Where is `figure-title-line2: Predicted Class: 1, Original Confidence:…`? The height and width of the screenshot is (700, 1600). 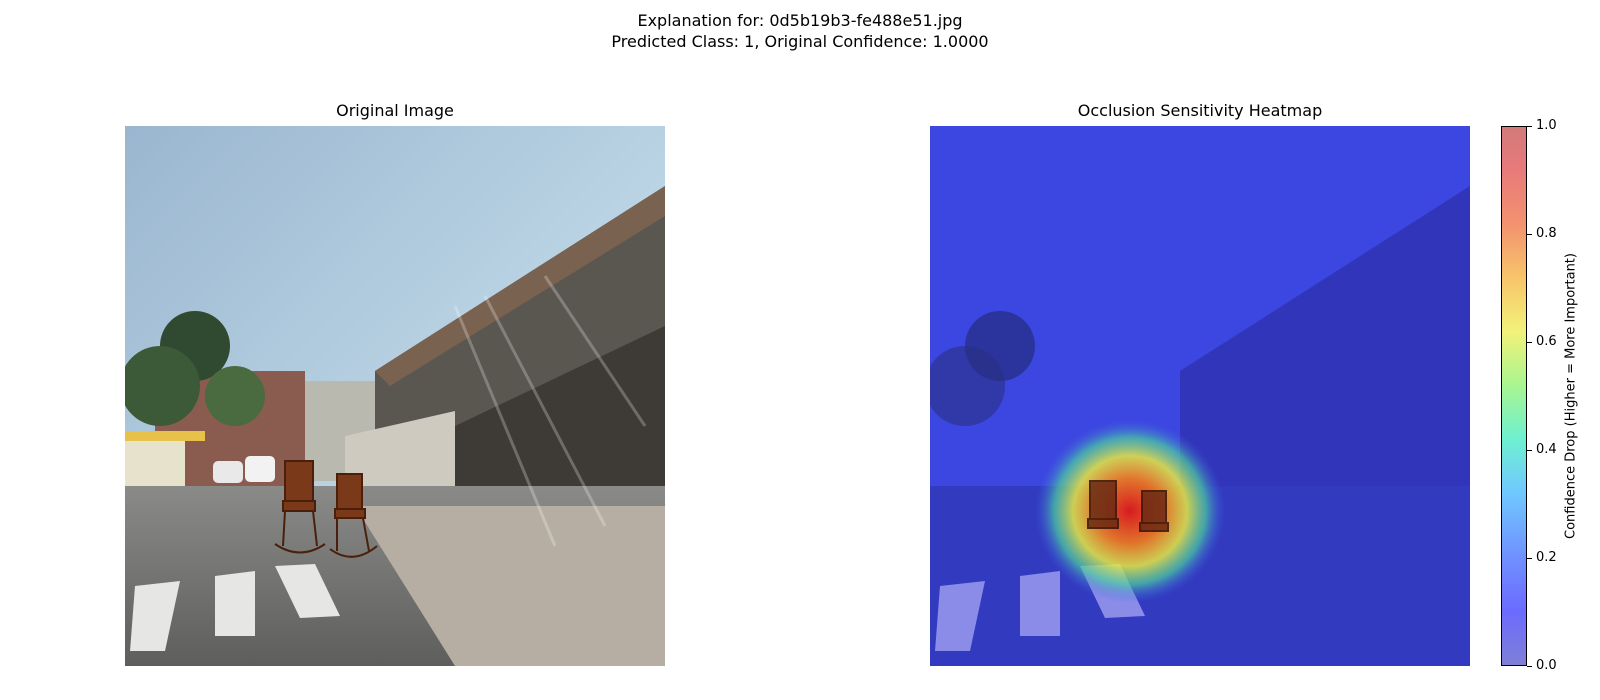
figure-title-line2: Predicted Class: 1, Original Confidence:… is located at coordinates (800, 41).